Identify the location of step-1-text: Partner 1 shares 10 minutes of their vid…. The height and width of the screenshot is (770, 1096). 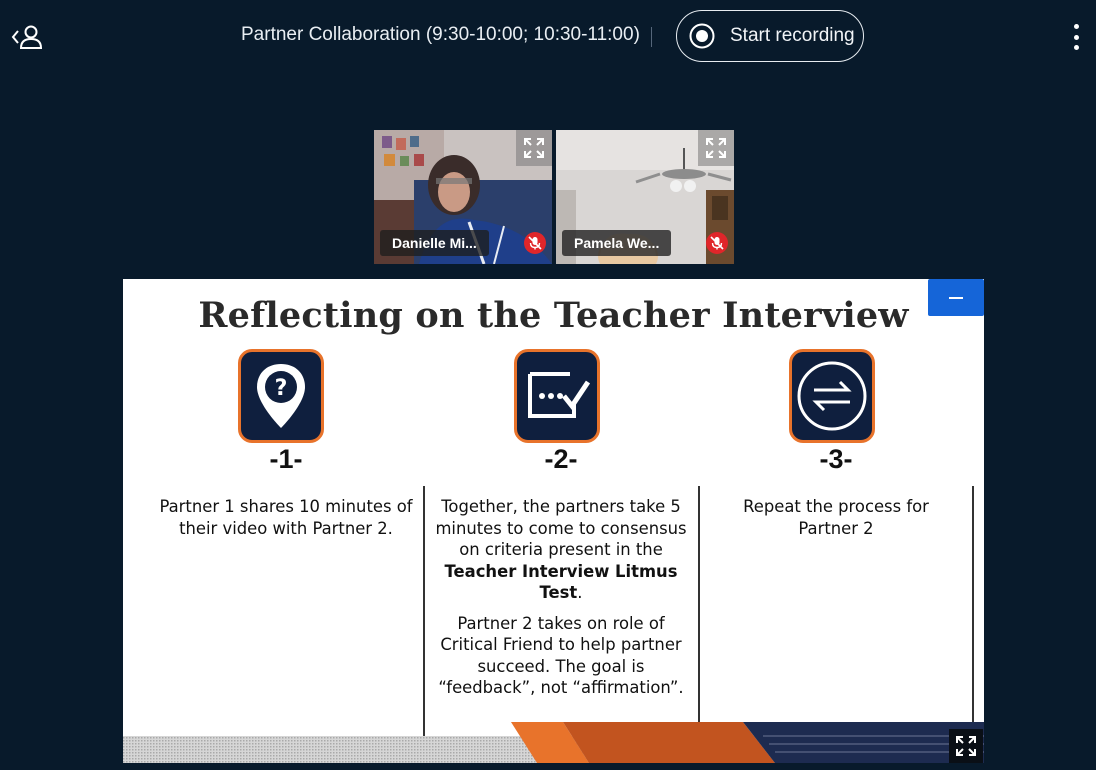
(286, 517).